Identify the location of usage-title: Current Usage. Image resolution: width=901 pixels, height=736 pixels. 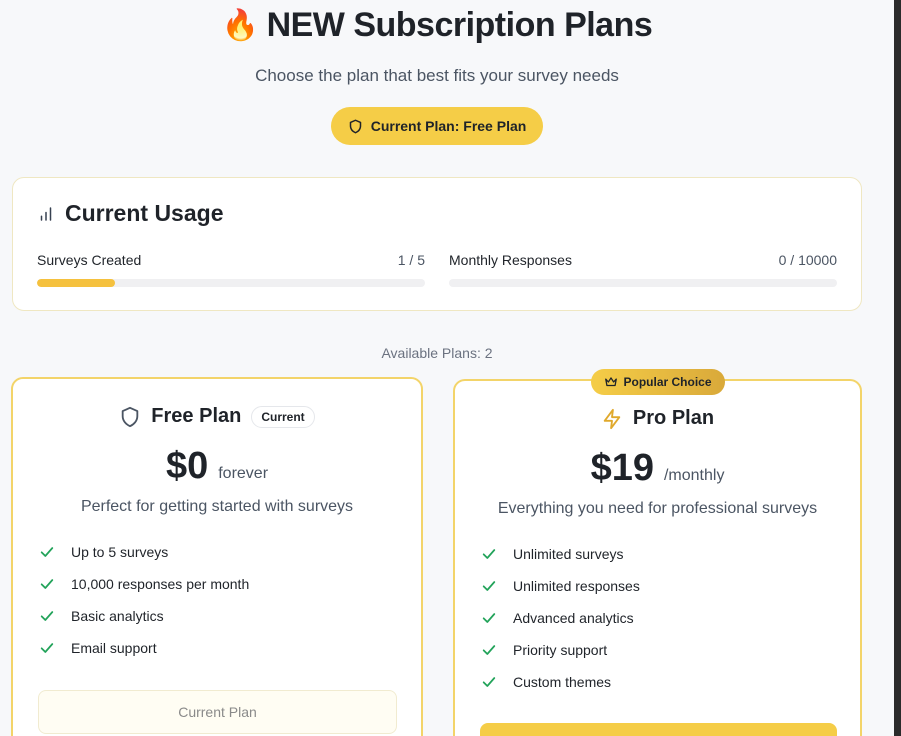
(130, 213).